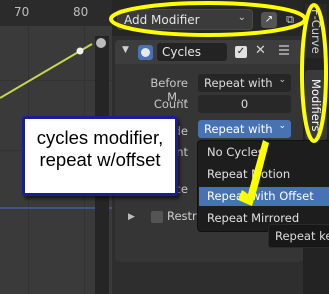  I want to click on modifier-enable-checkbox: ✓, so click(241, 52).